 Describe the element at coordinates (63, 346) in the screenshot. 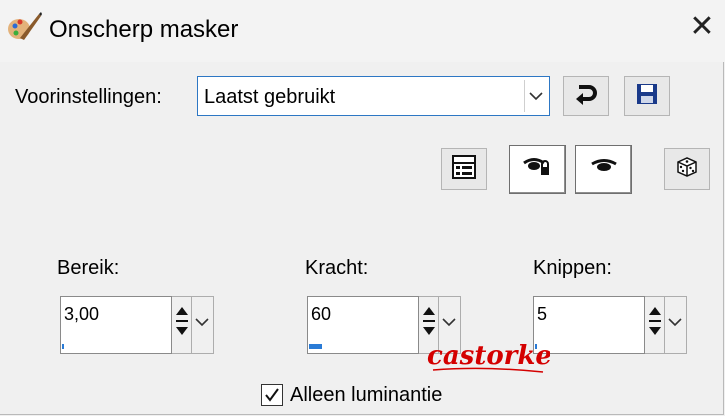

I see `radius-level-bar` at that location.